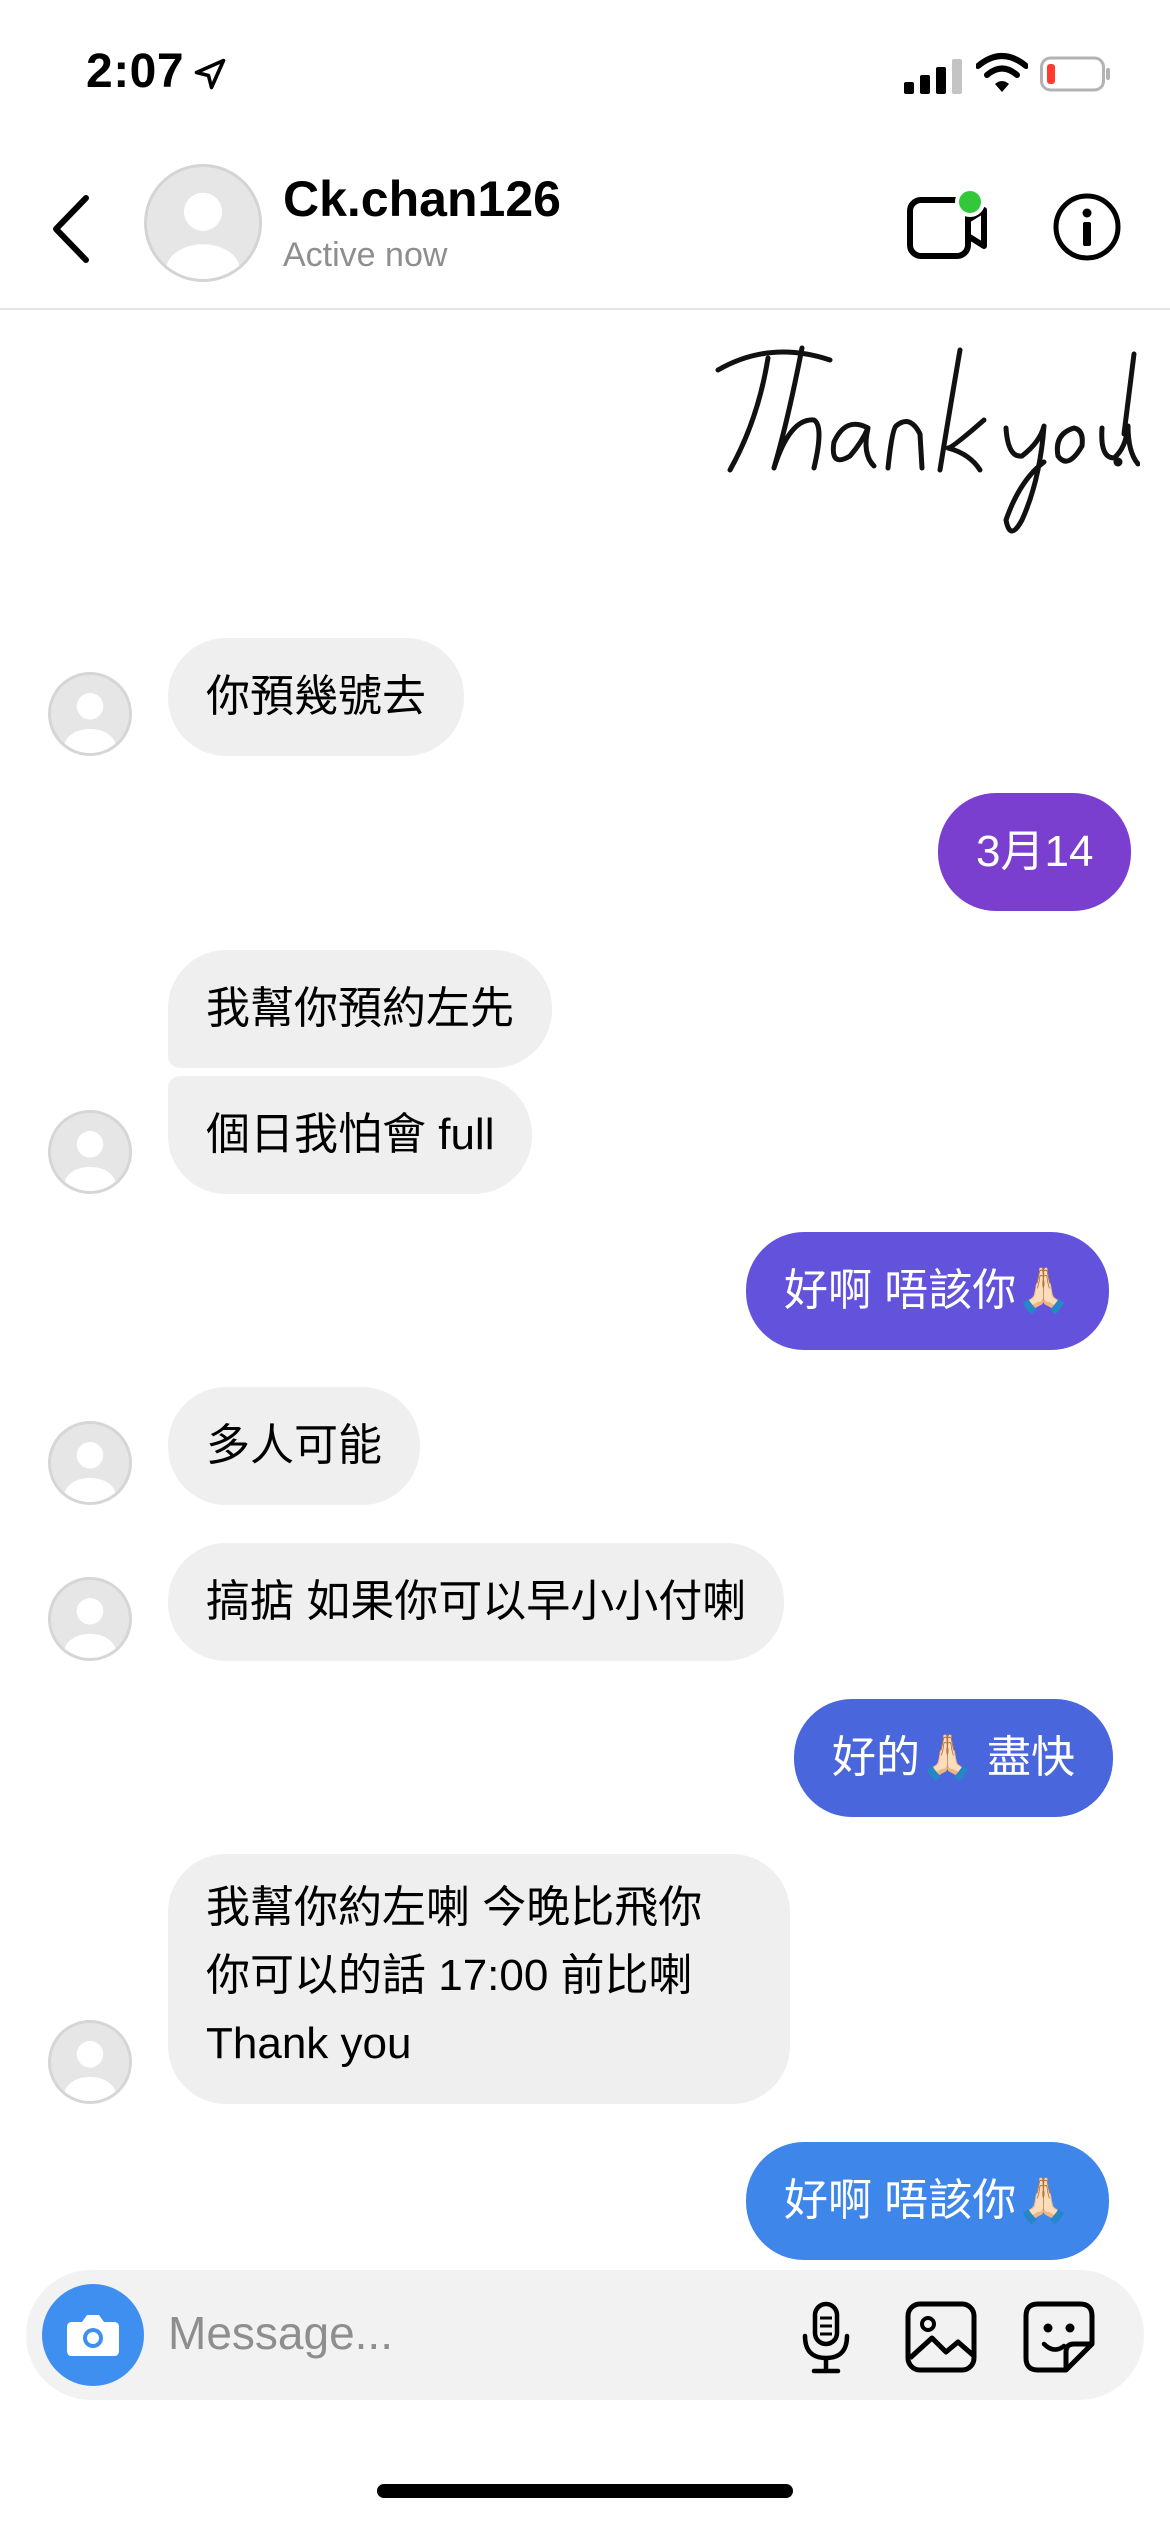 Image resolution: width=1170 pixels, height=2532 pixels. Describe the element at coordinates (73, 229) in the screenshot. I see `back-chevron-icon` at that location.